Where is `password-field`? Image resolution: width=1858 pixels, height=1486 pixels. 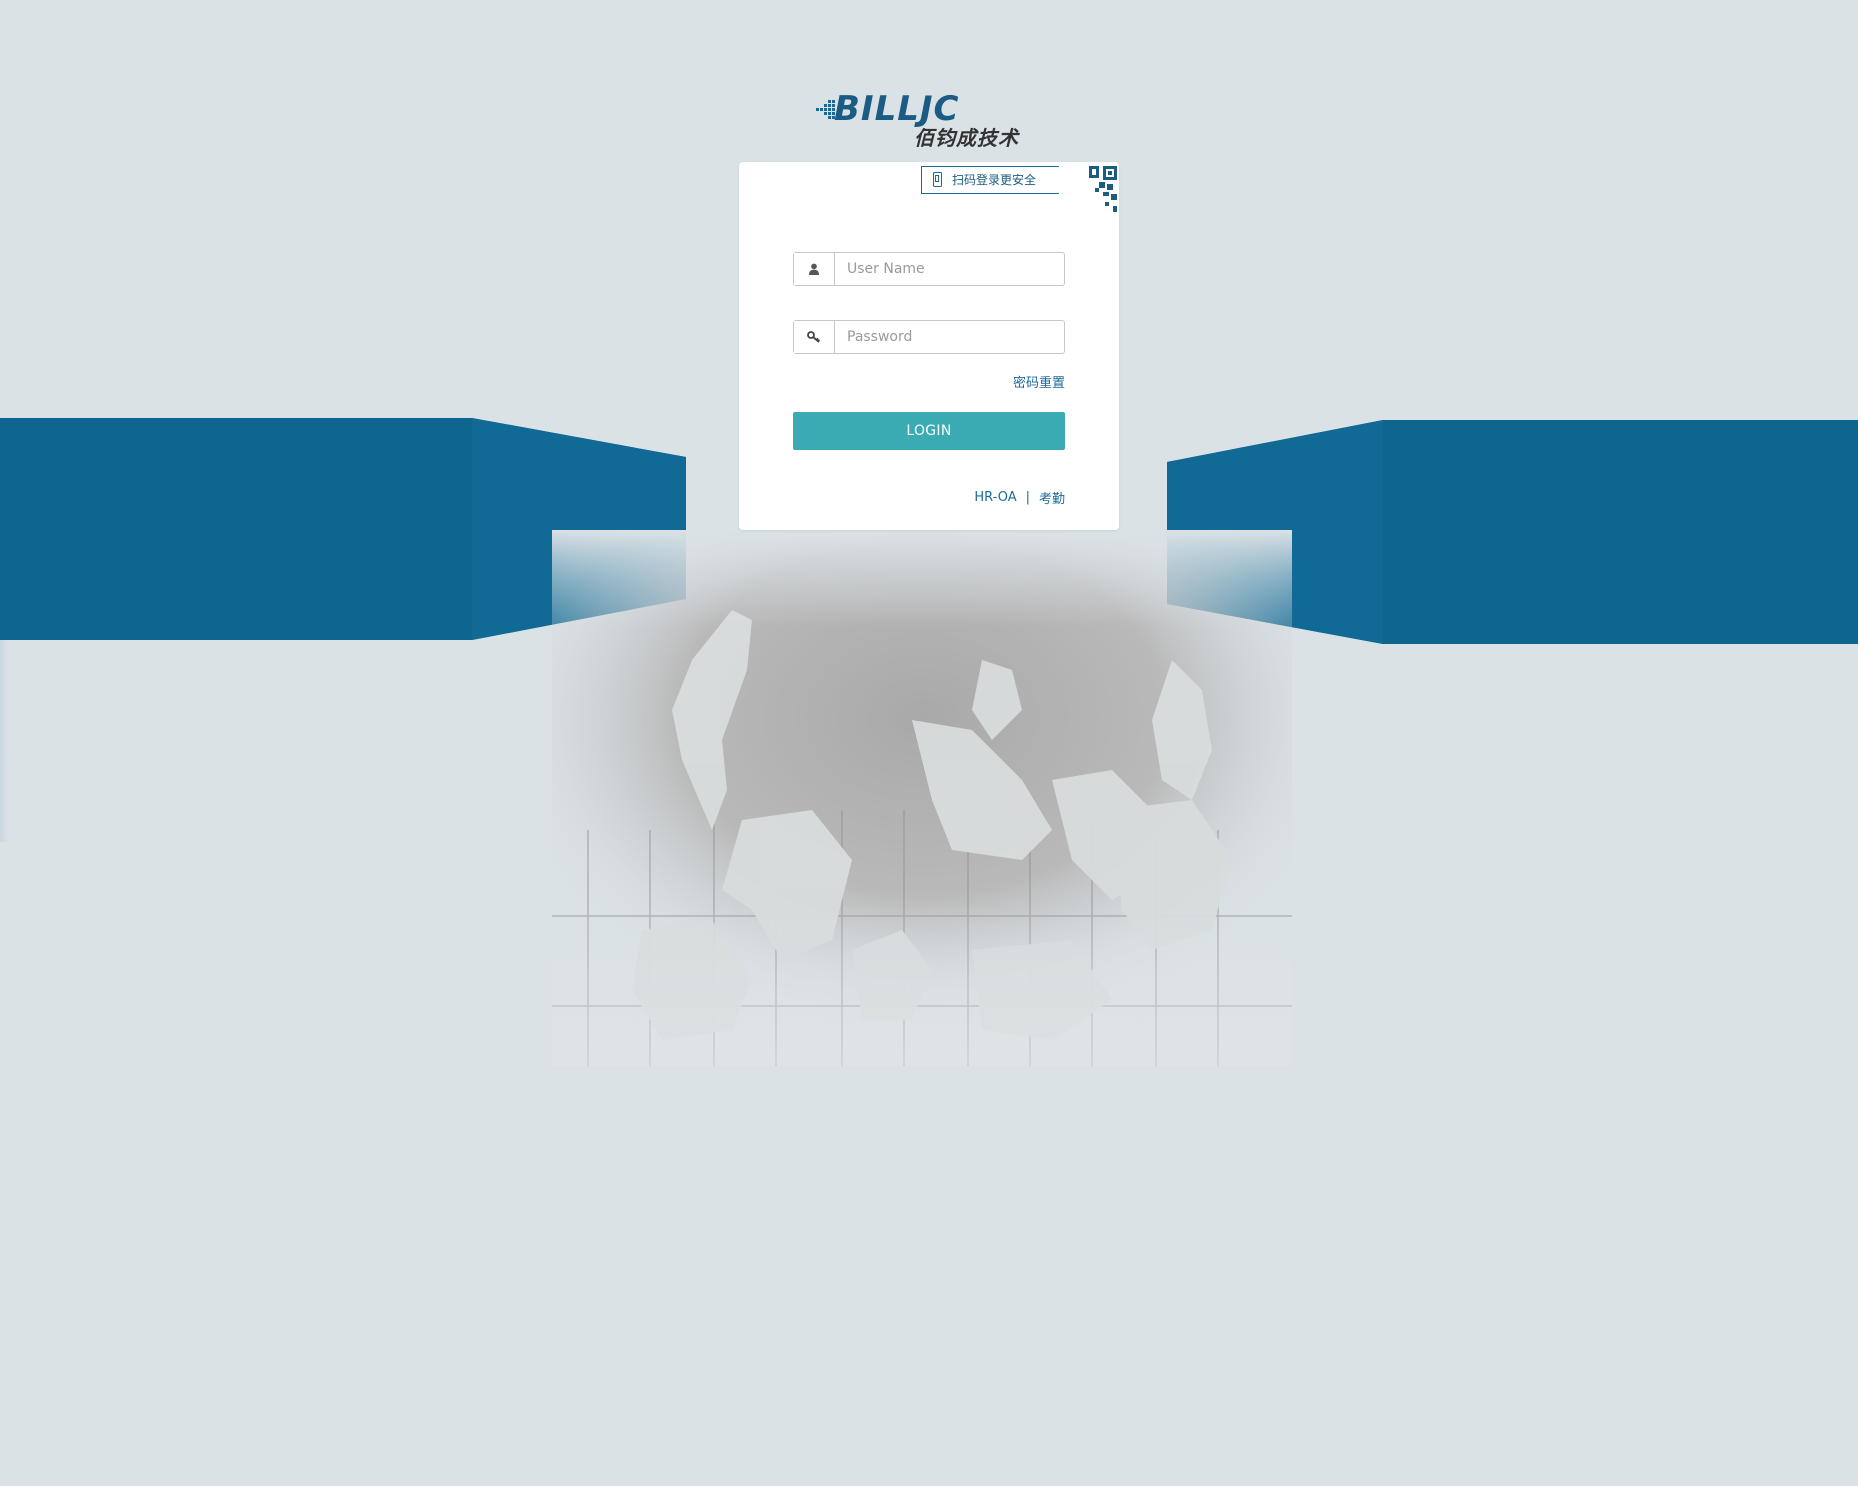 password-field is located at coordinates (929, 337).